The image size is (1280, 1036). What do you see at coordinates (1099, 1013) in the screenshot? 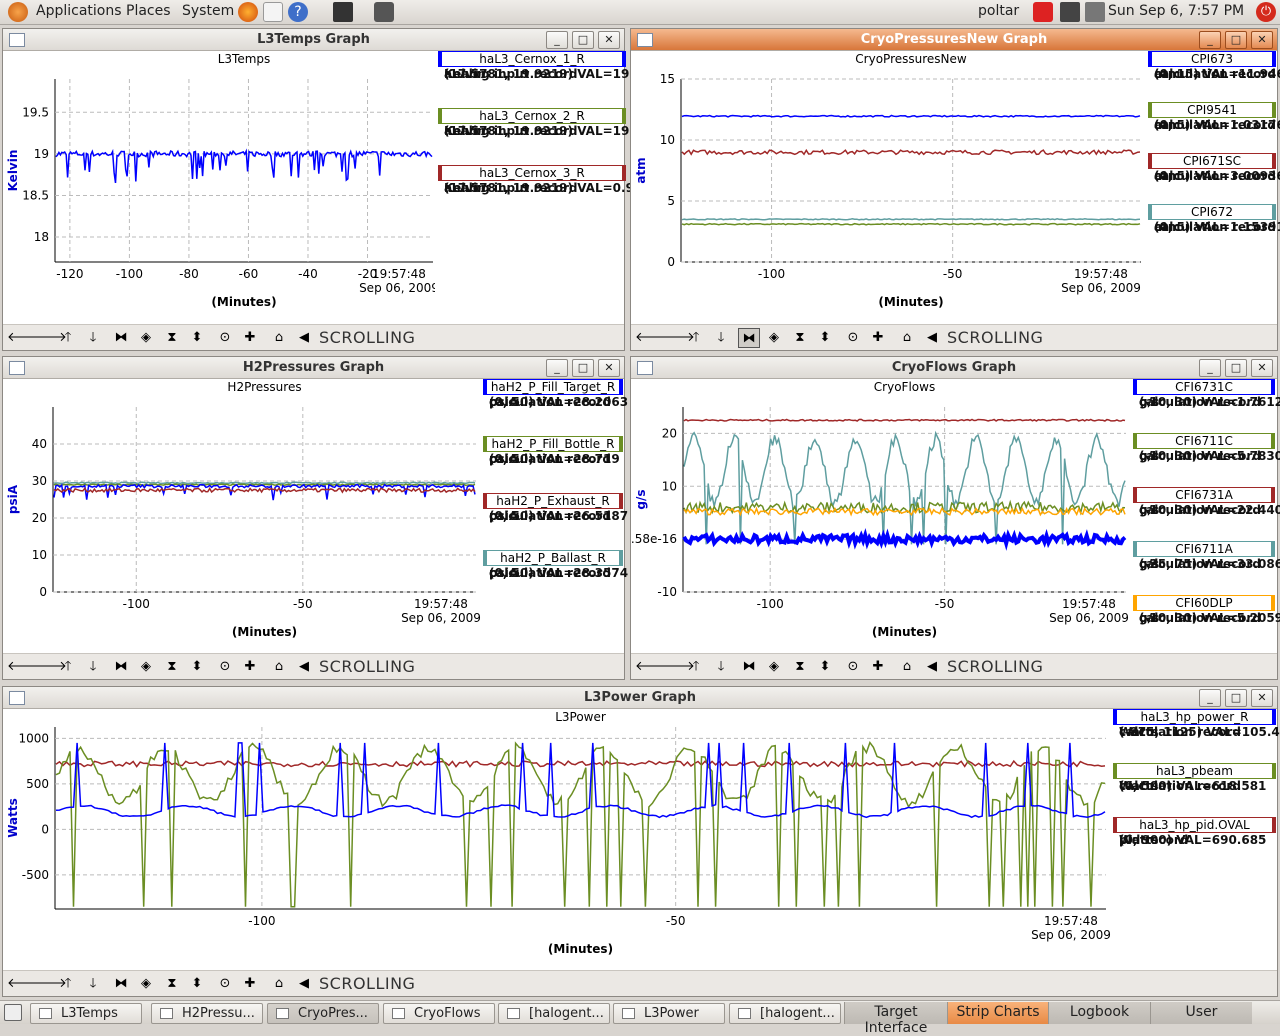
I see `workspace-tab: Logbook` at bounding box center [1099, 1013].